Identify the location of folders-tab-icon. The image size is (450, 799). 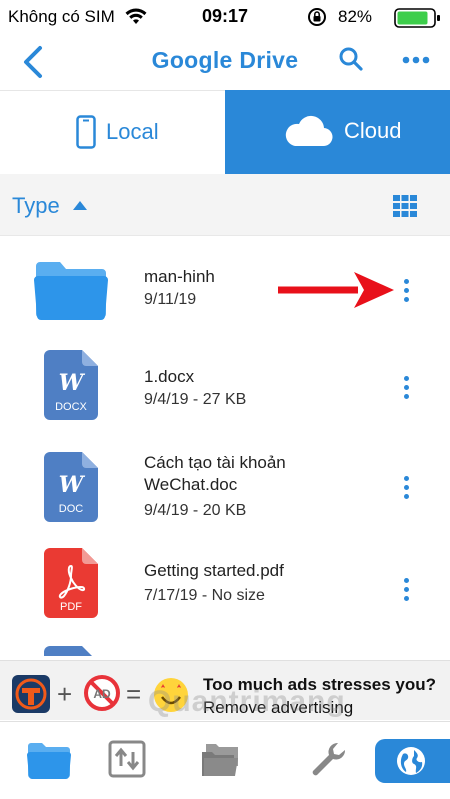
(222, 759).